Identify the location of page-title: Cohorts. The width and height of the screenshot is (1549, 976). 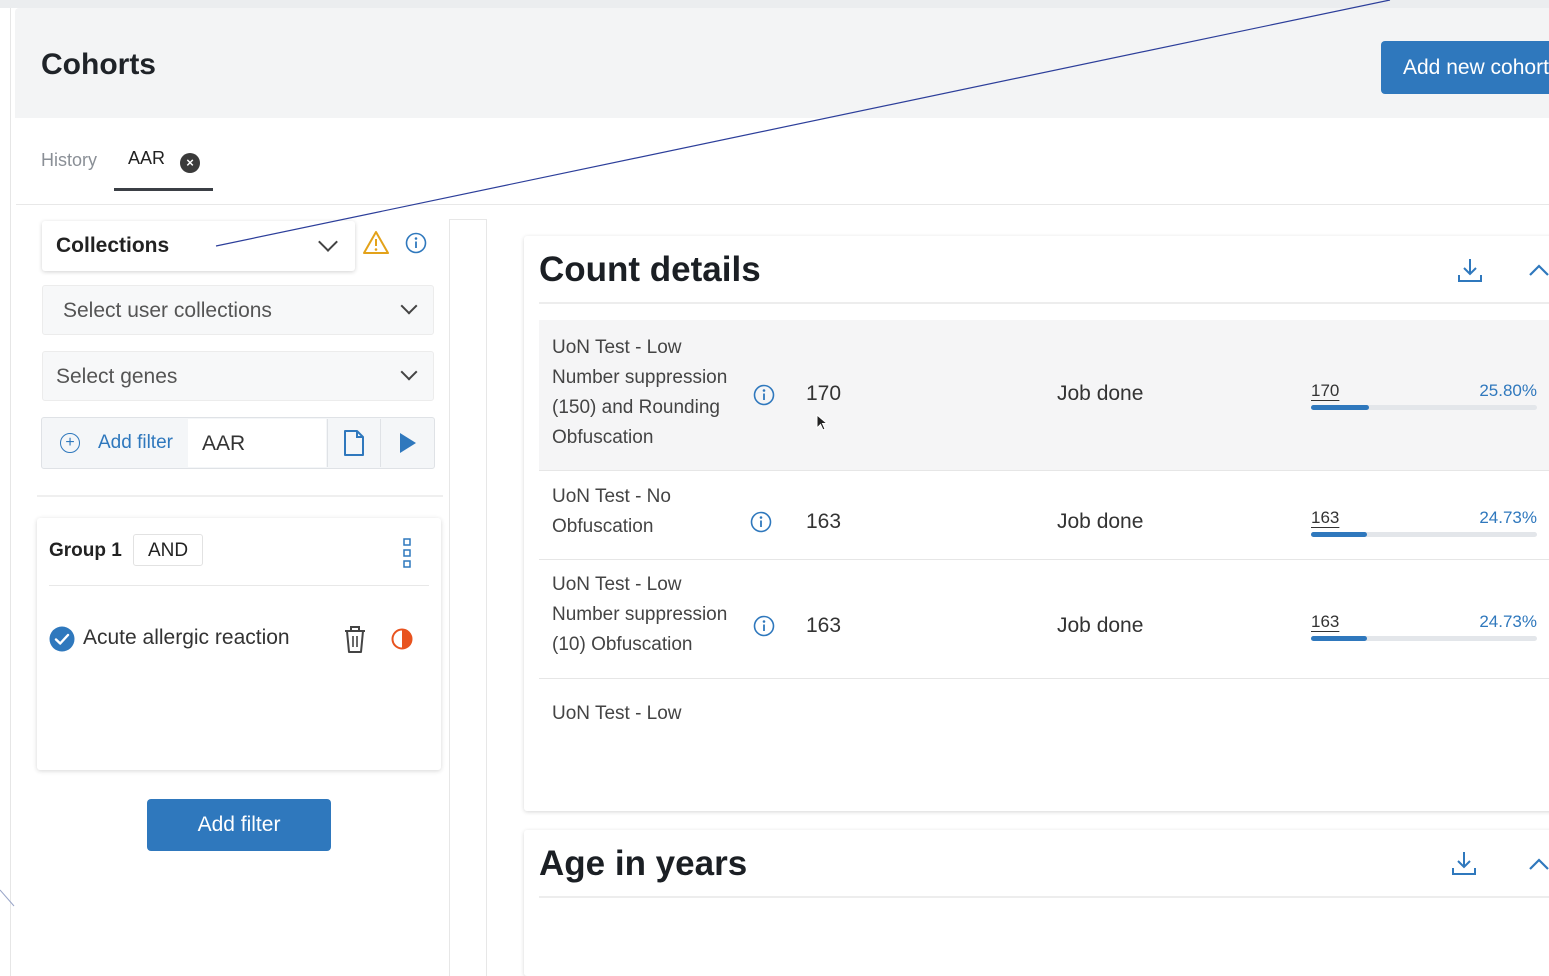
(98, 64).